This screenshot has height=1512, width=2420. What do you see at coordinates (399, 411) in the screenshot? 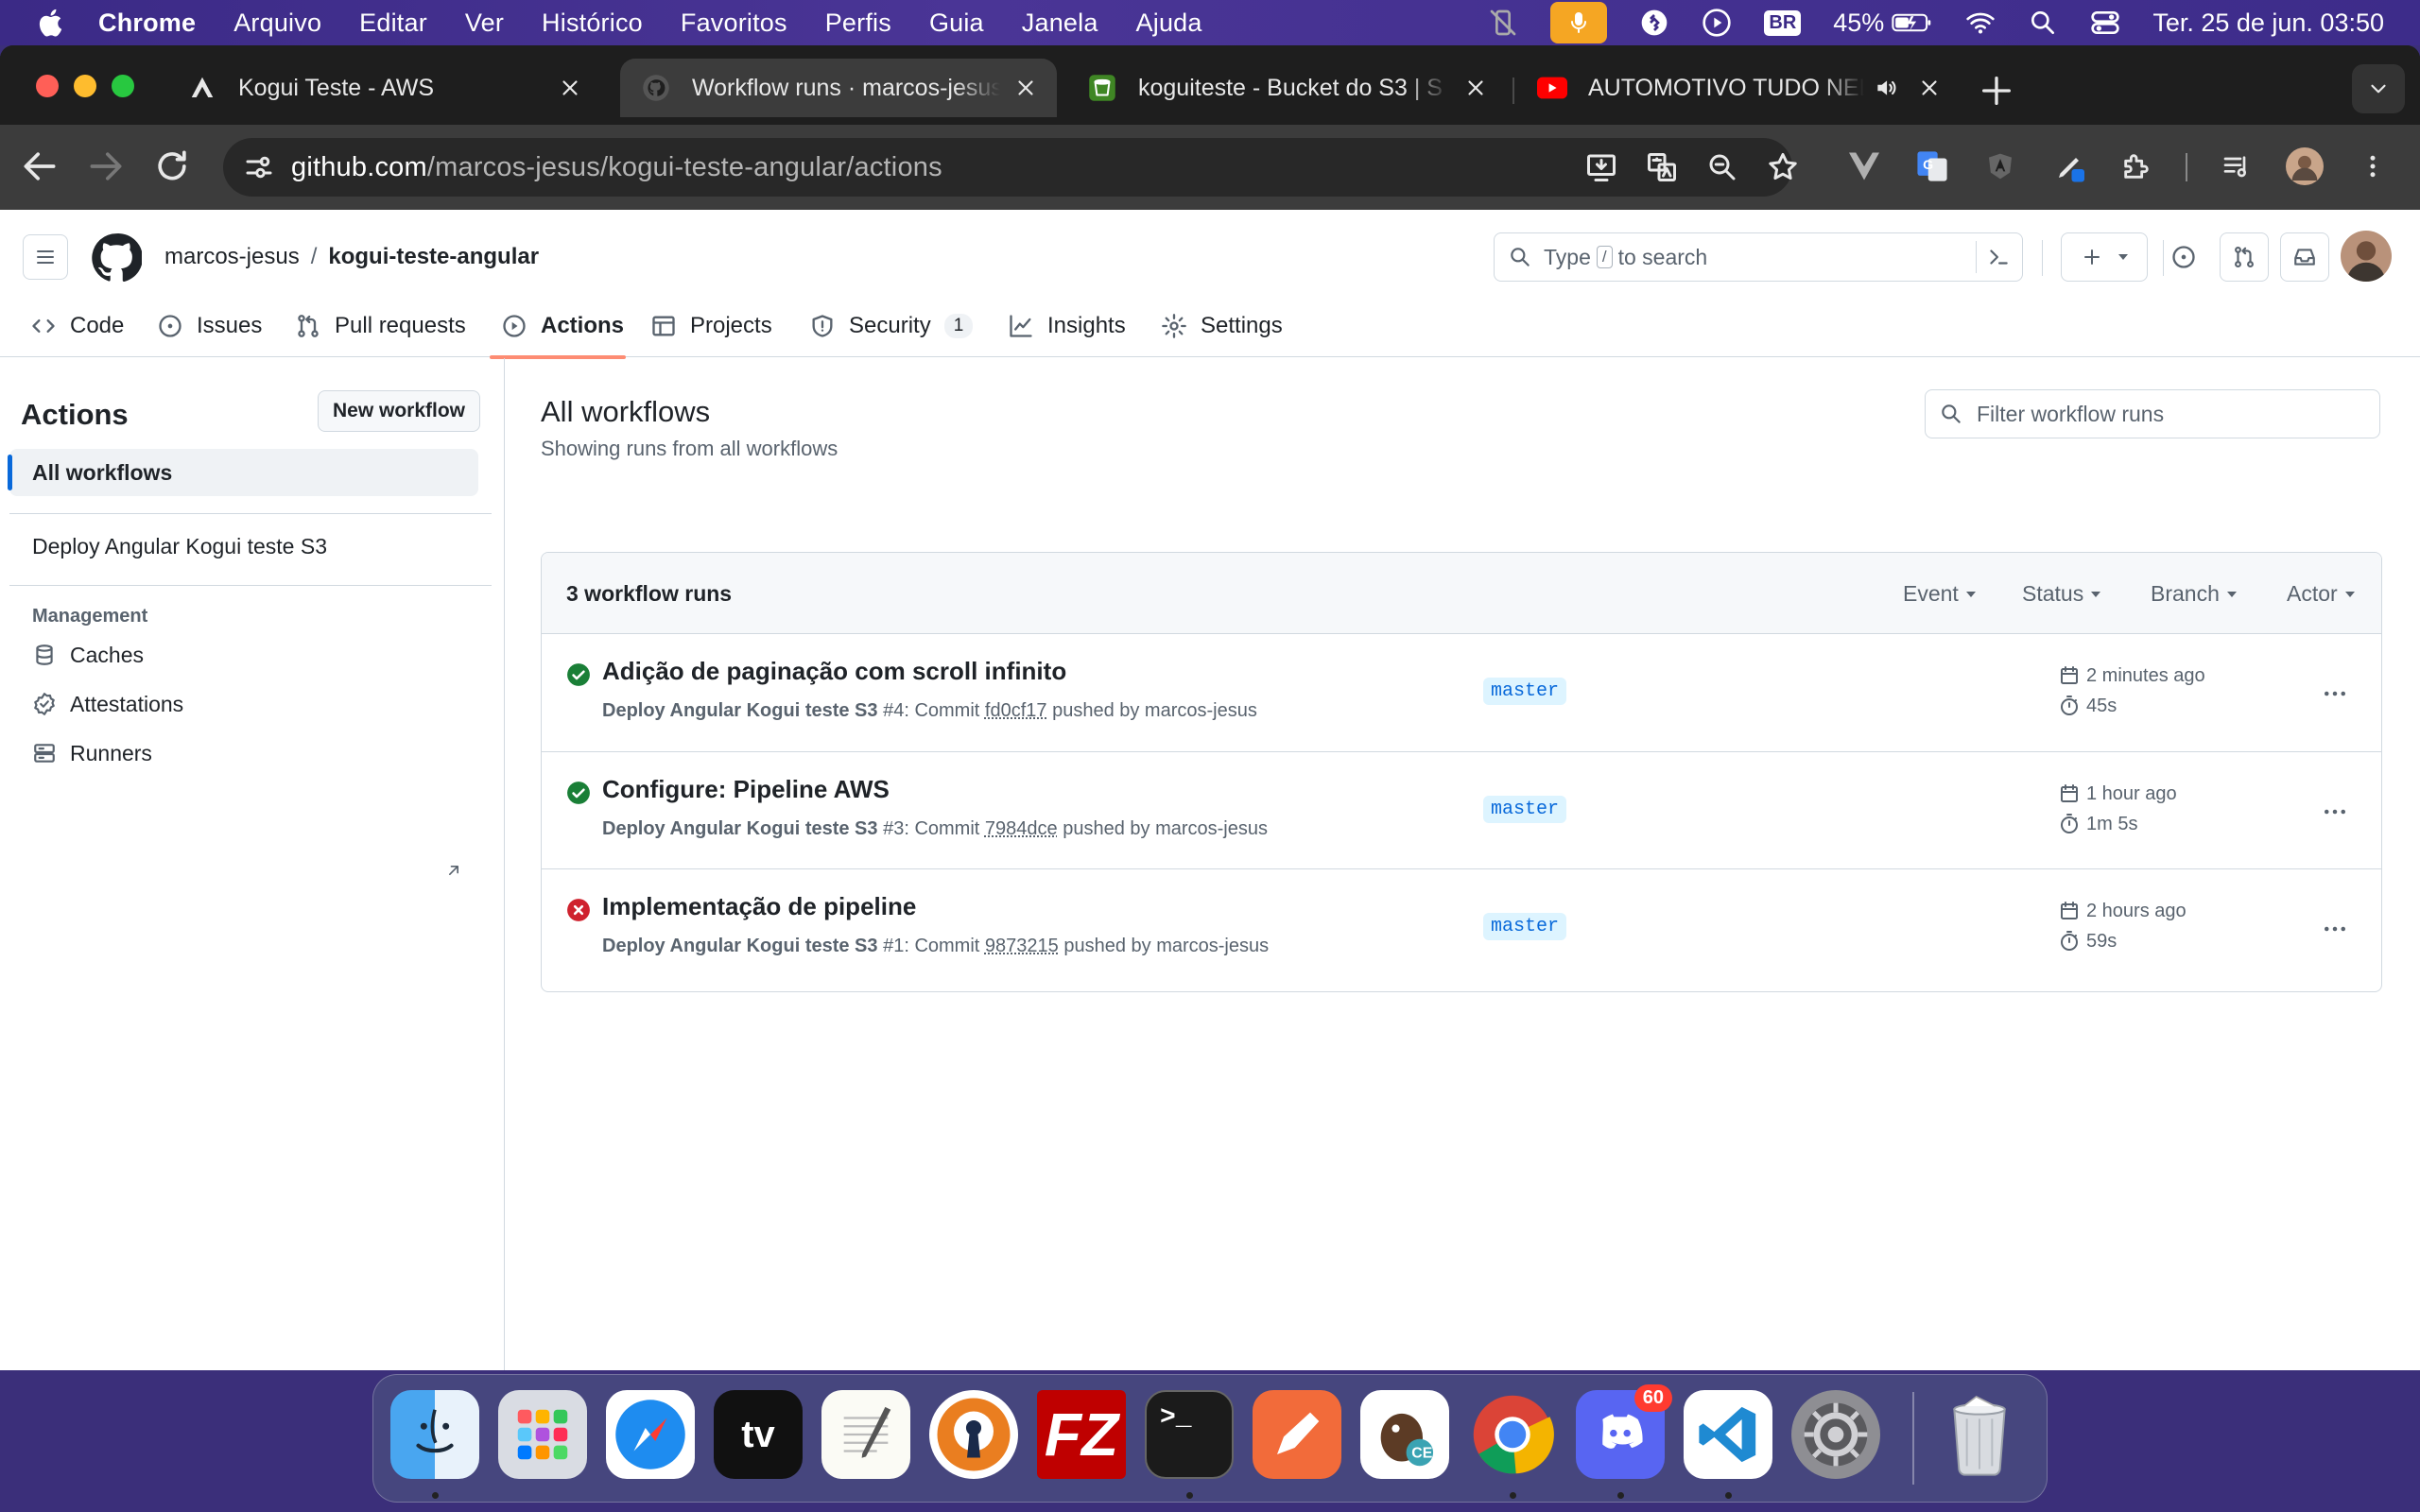
I see `new-workflow-button: New workflow` at bounding box center [399, 411].